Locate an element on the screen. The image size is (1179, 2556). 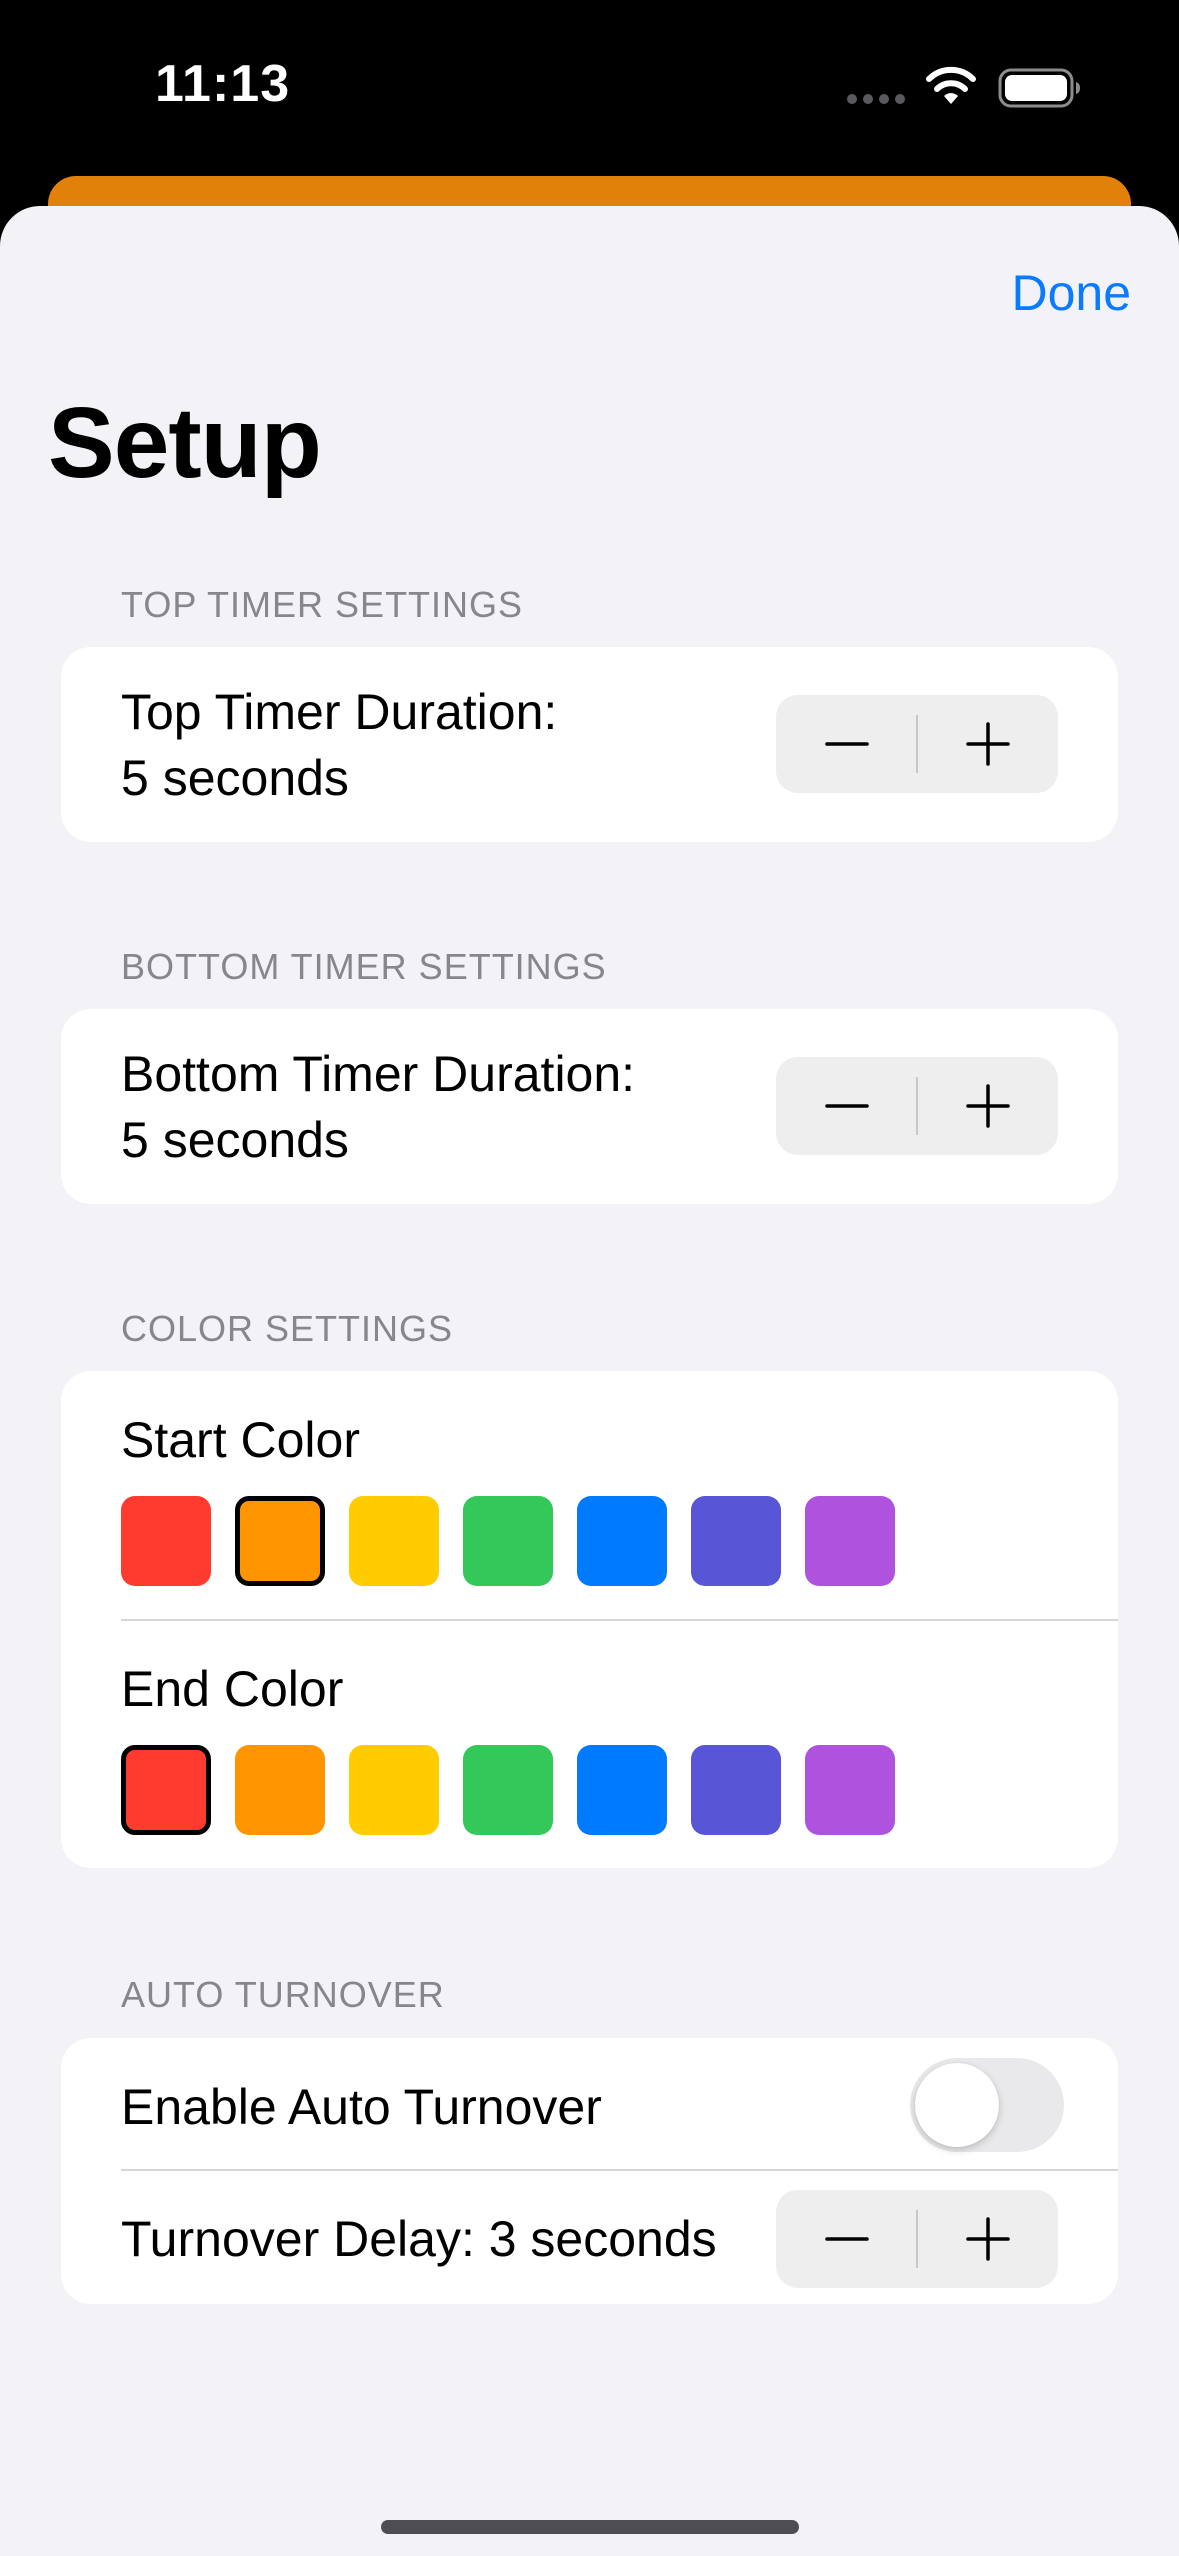
turnover-delay-stepper is located at coordinates (917, 2239).